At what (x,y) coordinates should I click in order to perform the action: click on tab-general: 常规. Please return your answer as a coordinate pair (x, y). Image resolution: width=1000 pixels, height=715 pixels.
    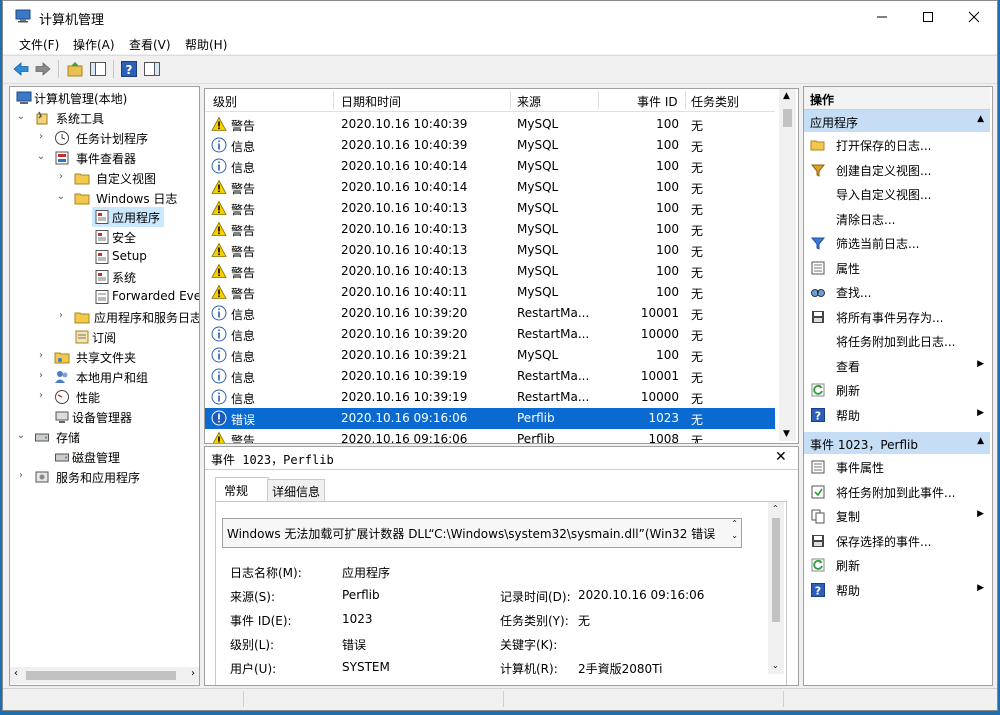
    Looking at the image, I should click on (242, 489).